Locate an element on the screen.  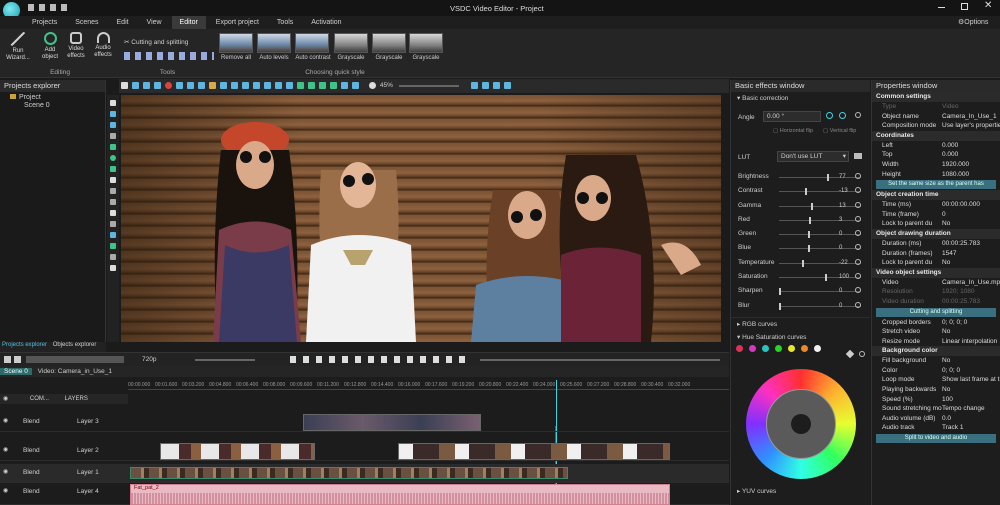
hand-icon is located at coordinates (135, 85).